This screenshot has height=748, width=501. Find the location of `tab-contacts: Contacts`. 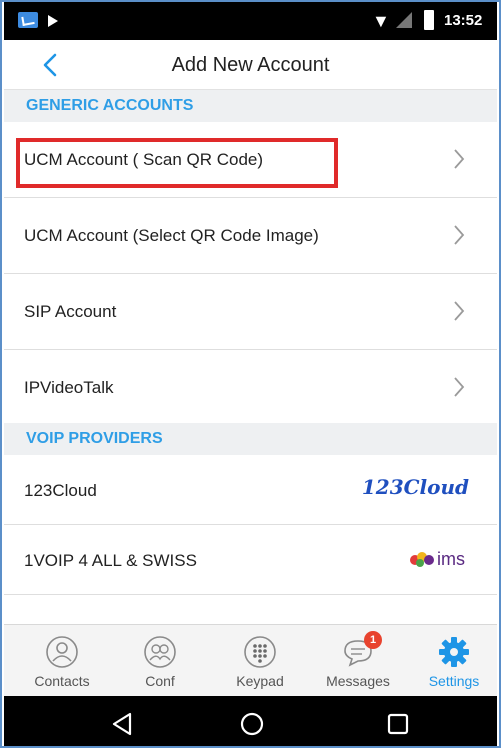

tab-contacts: Contacts is located at coordinates (62, 661).